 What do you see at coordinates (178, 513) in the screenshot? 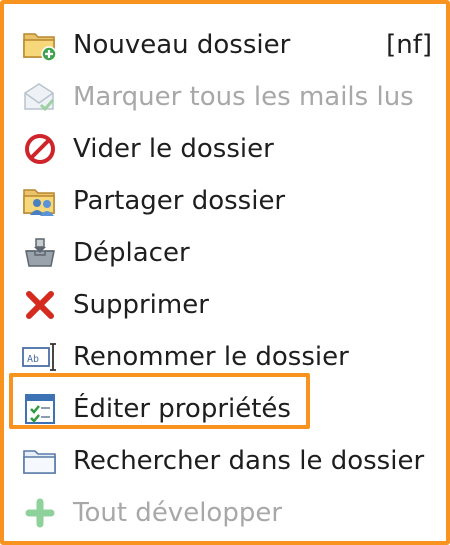
I see `menu-item-label: Tout développer` at bounding box center [178, 513].